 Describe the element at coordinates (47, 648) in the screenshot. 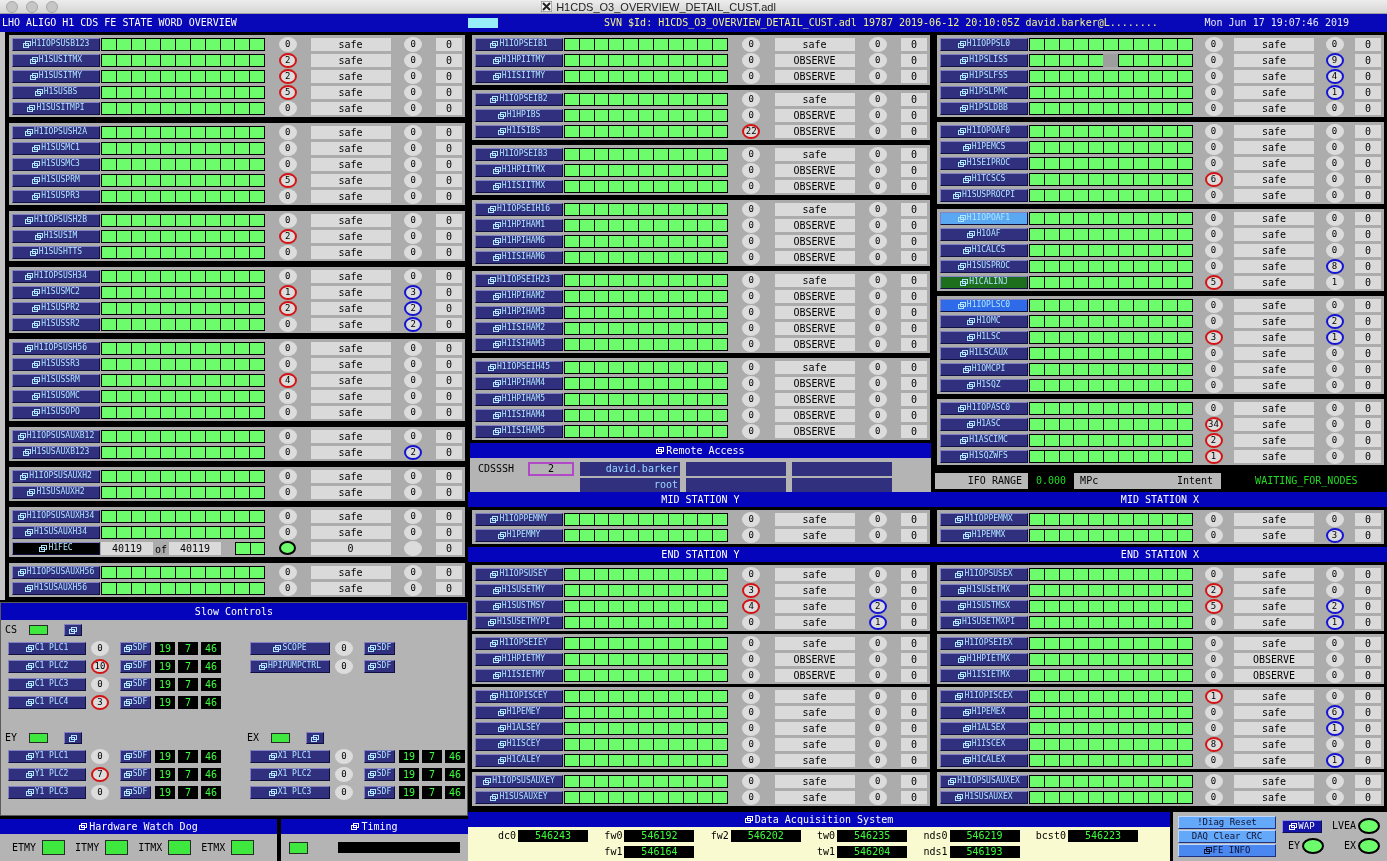

I see `plc-button: C1 PLC1` at that location.